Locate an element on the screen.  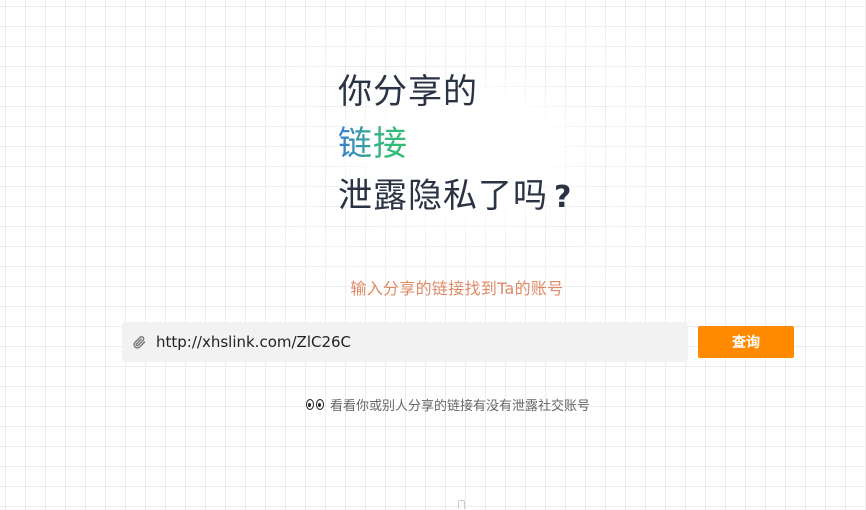
hint: 看看你或别人分享的链接有没有泄露社交账号 is located at coordinates (448, 404).